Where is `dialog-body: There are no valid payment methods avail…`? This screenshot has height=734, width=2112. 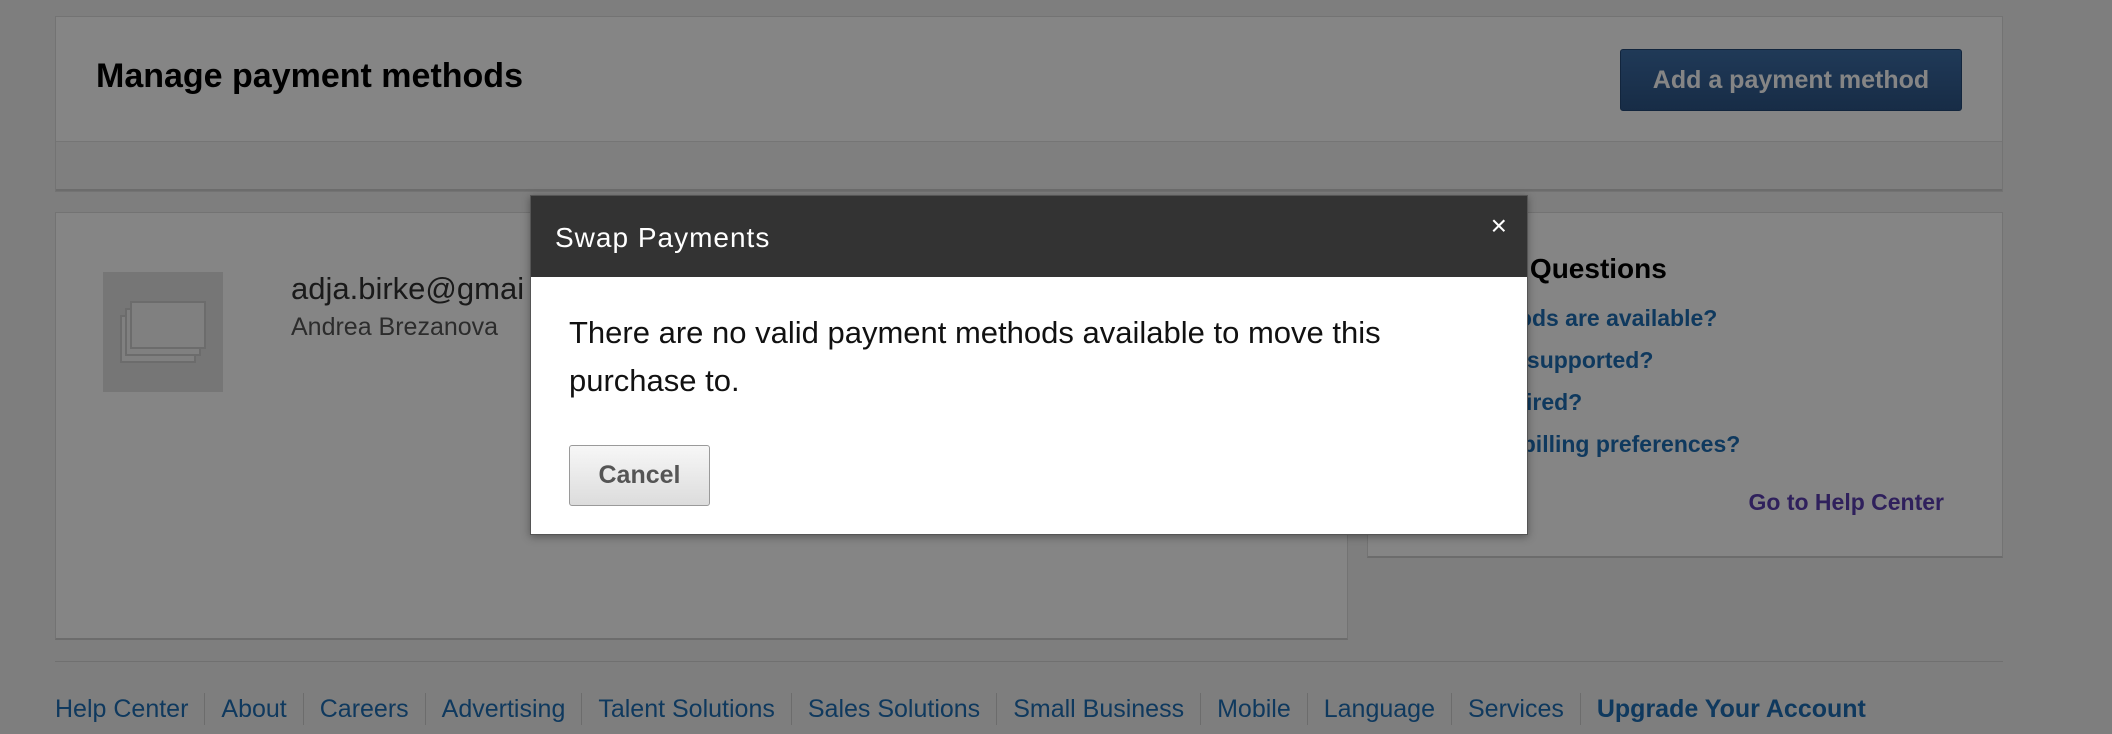 dialog-body: There are no valid payment methods avail… is located at coordinates (1029, 391).